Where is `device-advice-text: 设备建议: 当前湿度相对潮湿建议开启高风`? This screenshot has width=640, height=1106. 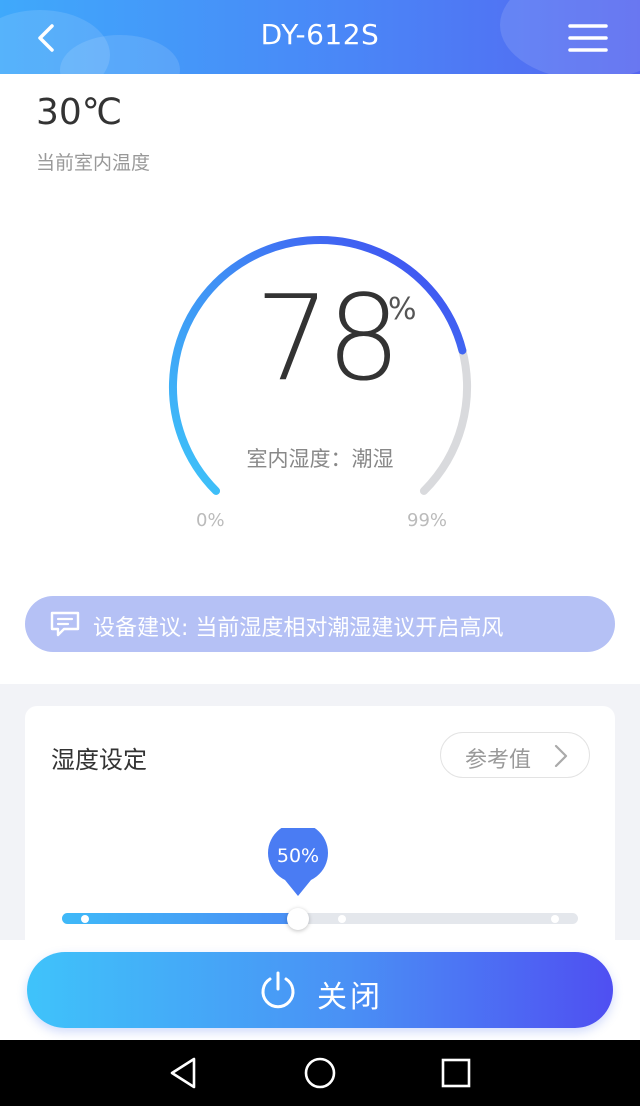
device-advice-text: 设备建议: 当前湿度相对潮湿建议开启高风 is located at coordinates (298, 628).